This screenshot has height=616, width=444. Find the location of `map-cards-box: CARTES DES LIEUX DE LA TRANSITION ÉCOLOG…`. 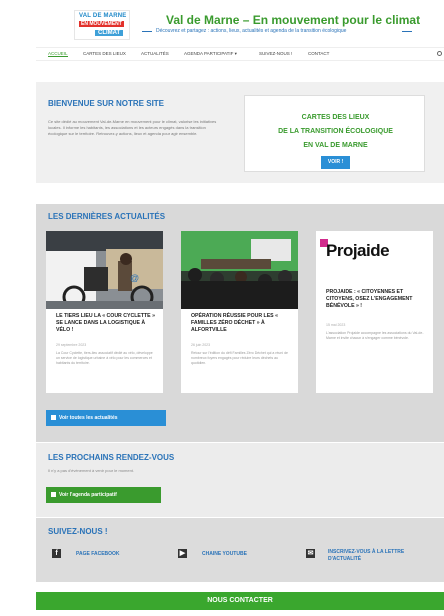

map-cards-box: CARTES DES LIEUX DE LA TRANSITION ÉCOLOG… is located at coordinates (334, 133).